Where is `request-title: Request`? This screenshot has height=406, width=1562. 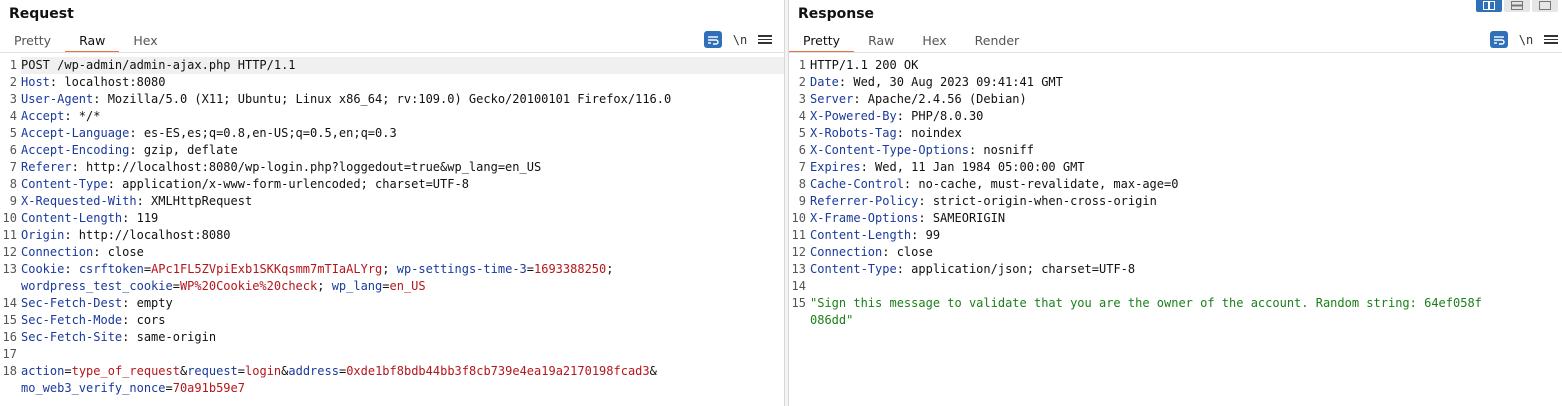
request-title: Request is located at coordinates (41, 14).